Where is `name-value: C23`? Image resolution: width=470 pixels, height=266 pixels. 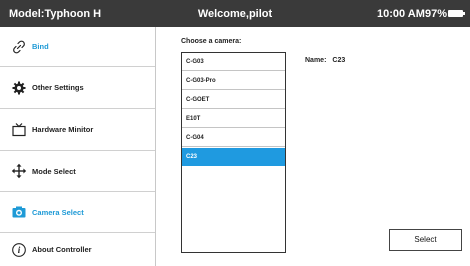 name-value: C23 is located at coordinates (339, 60).